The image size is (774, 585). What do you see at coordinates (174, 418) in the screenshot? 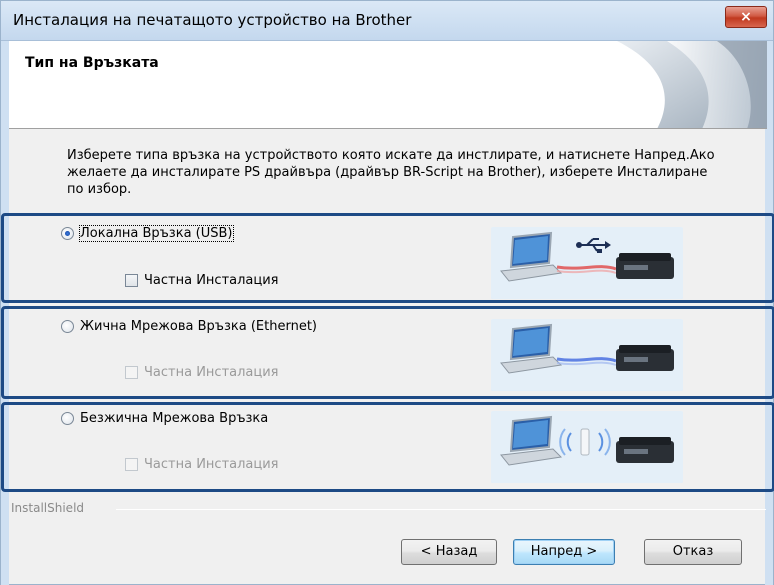
I see `radio-label: Безжична Мрежова Връзка` at bounding box center [174, 418].